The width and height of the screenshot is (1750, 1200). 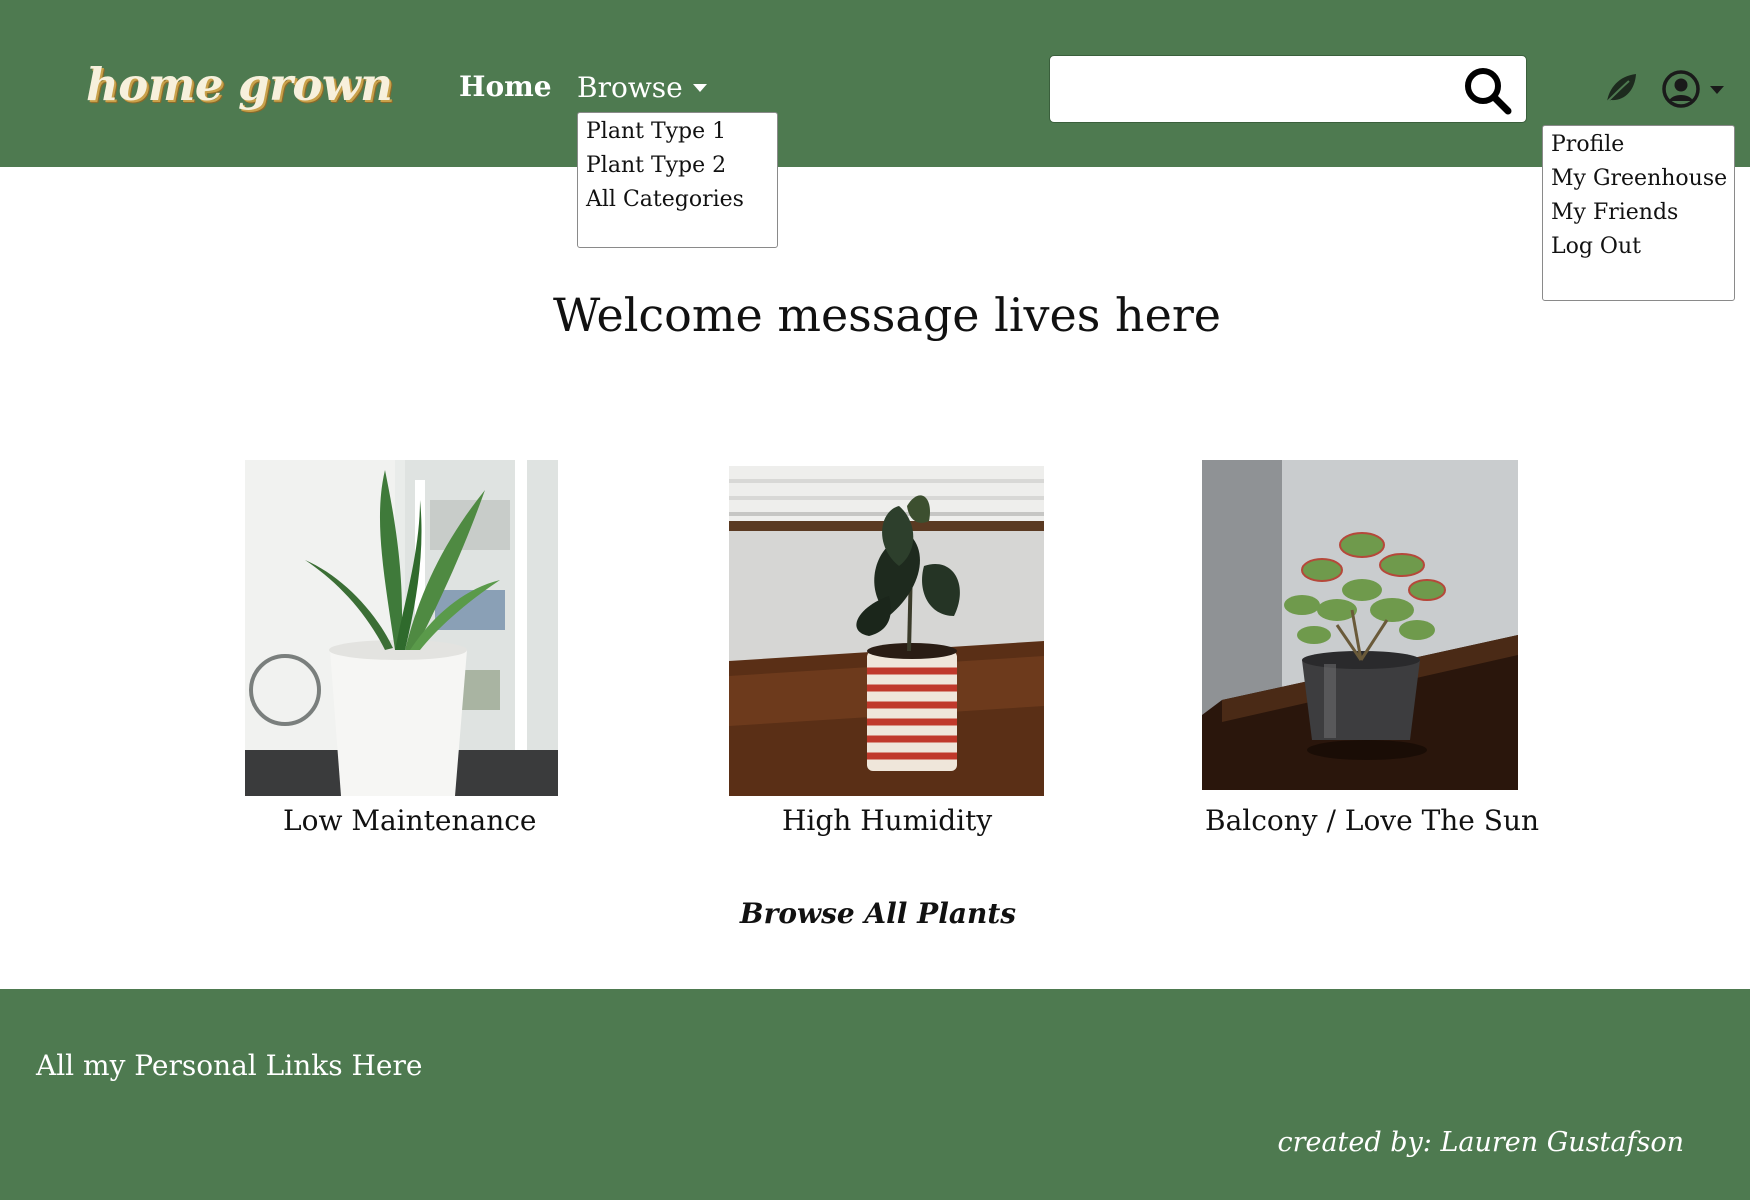 What do you see at coordinates (1257, 89) in the screenshot?
I see `search-input` at bounding box center [1257, 89].